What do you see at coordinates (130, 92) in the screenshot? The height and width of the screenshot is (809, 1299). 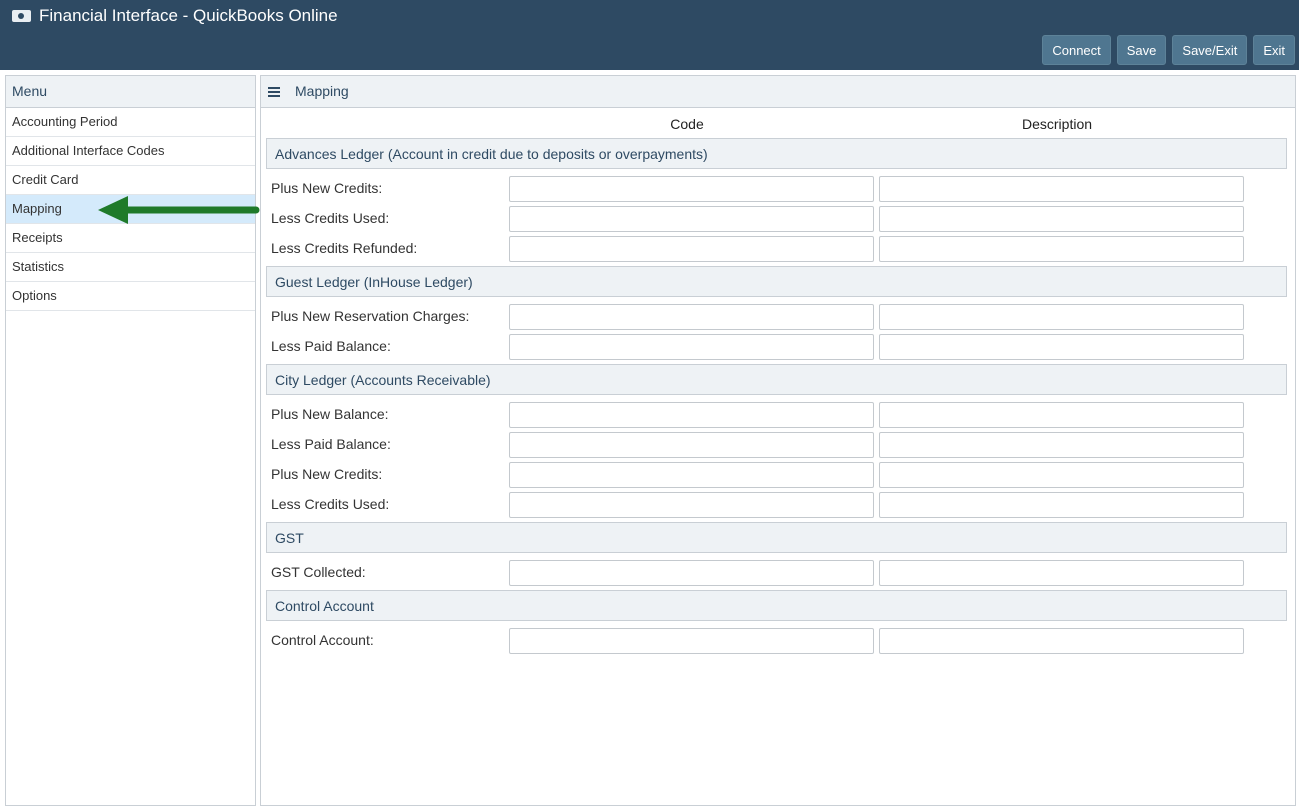 I see `sidebar-header: Menu` at bounding box center [130, 92].